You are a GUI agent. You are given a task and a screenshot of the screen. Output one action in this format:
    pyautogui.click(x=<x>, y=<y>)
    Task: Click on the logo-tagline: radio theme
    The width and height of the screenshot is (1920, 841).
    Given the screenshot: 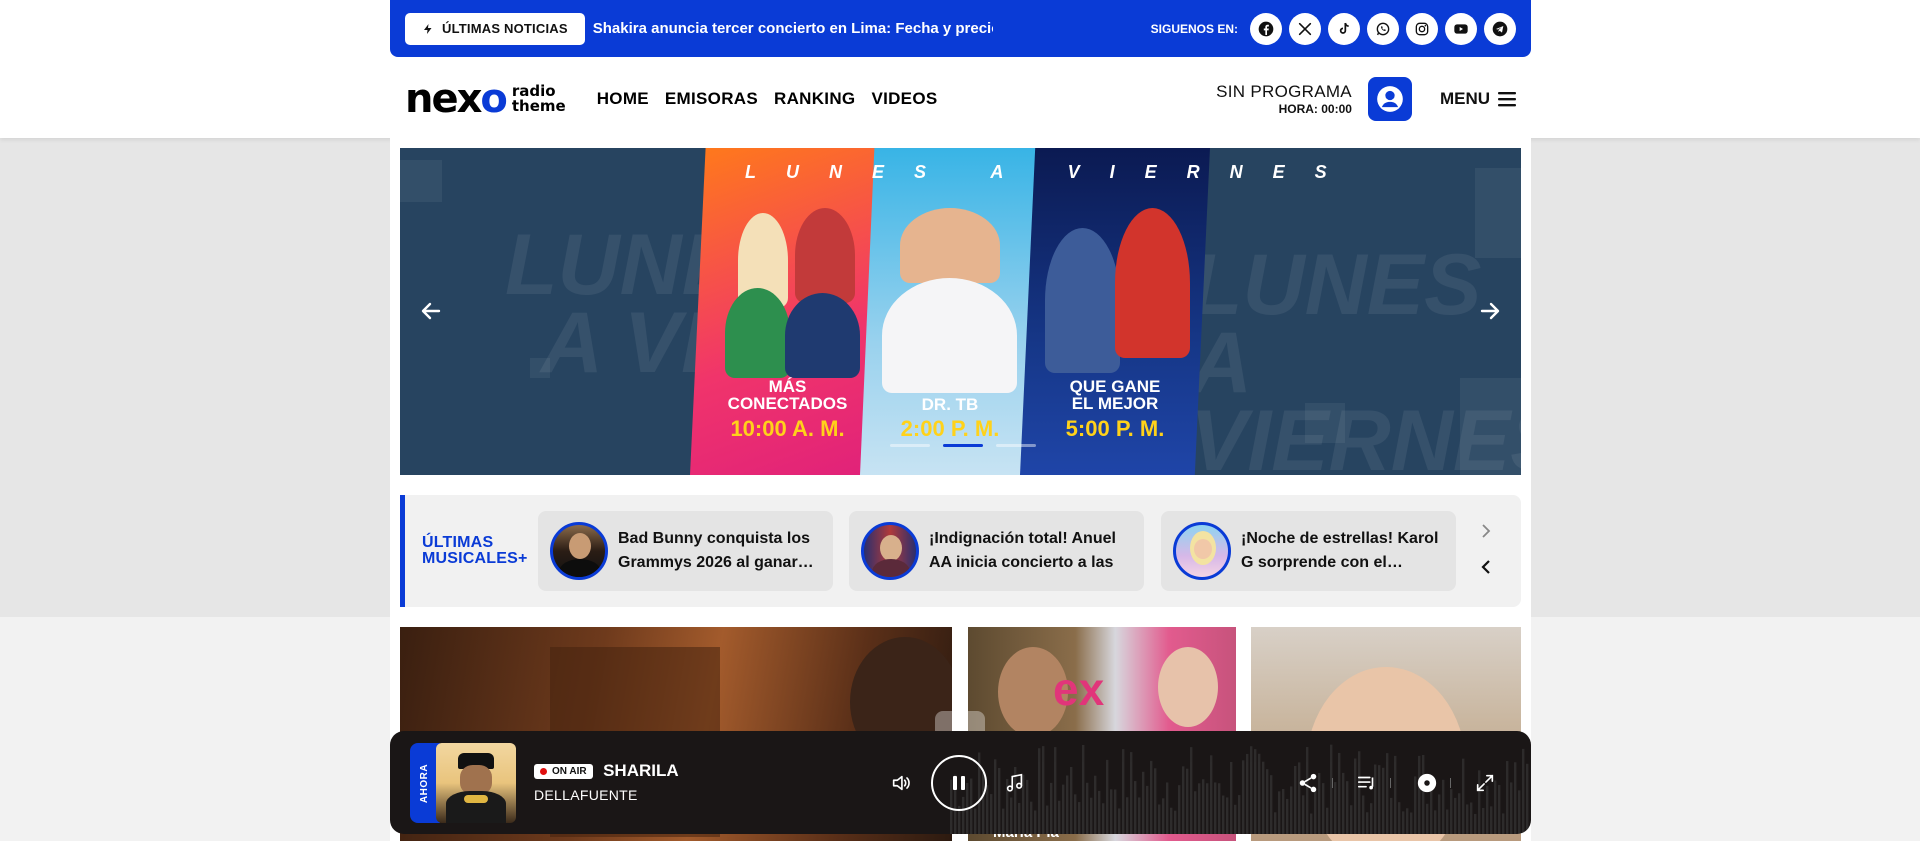 What is the action you would take?
    pyautogui.click(x=538, y=98)
    